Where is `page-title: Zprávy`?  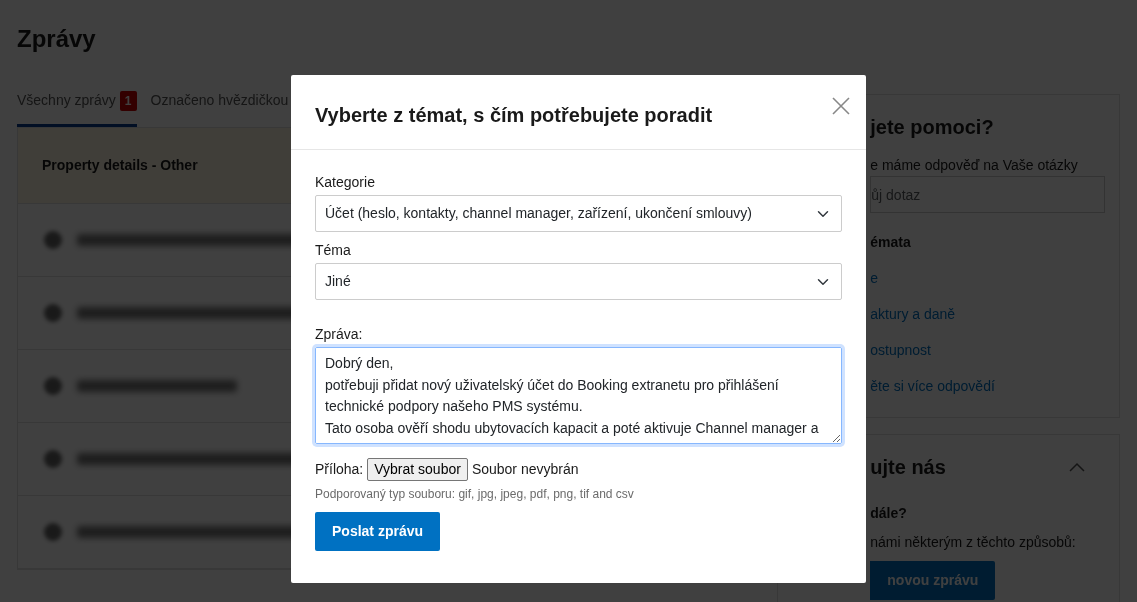 page-title: Zprávy is located at coordinates (57, 39).